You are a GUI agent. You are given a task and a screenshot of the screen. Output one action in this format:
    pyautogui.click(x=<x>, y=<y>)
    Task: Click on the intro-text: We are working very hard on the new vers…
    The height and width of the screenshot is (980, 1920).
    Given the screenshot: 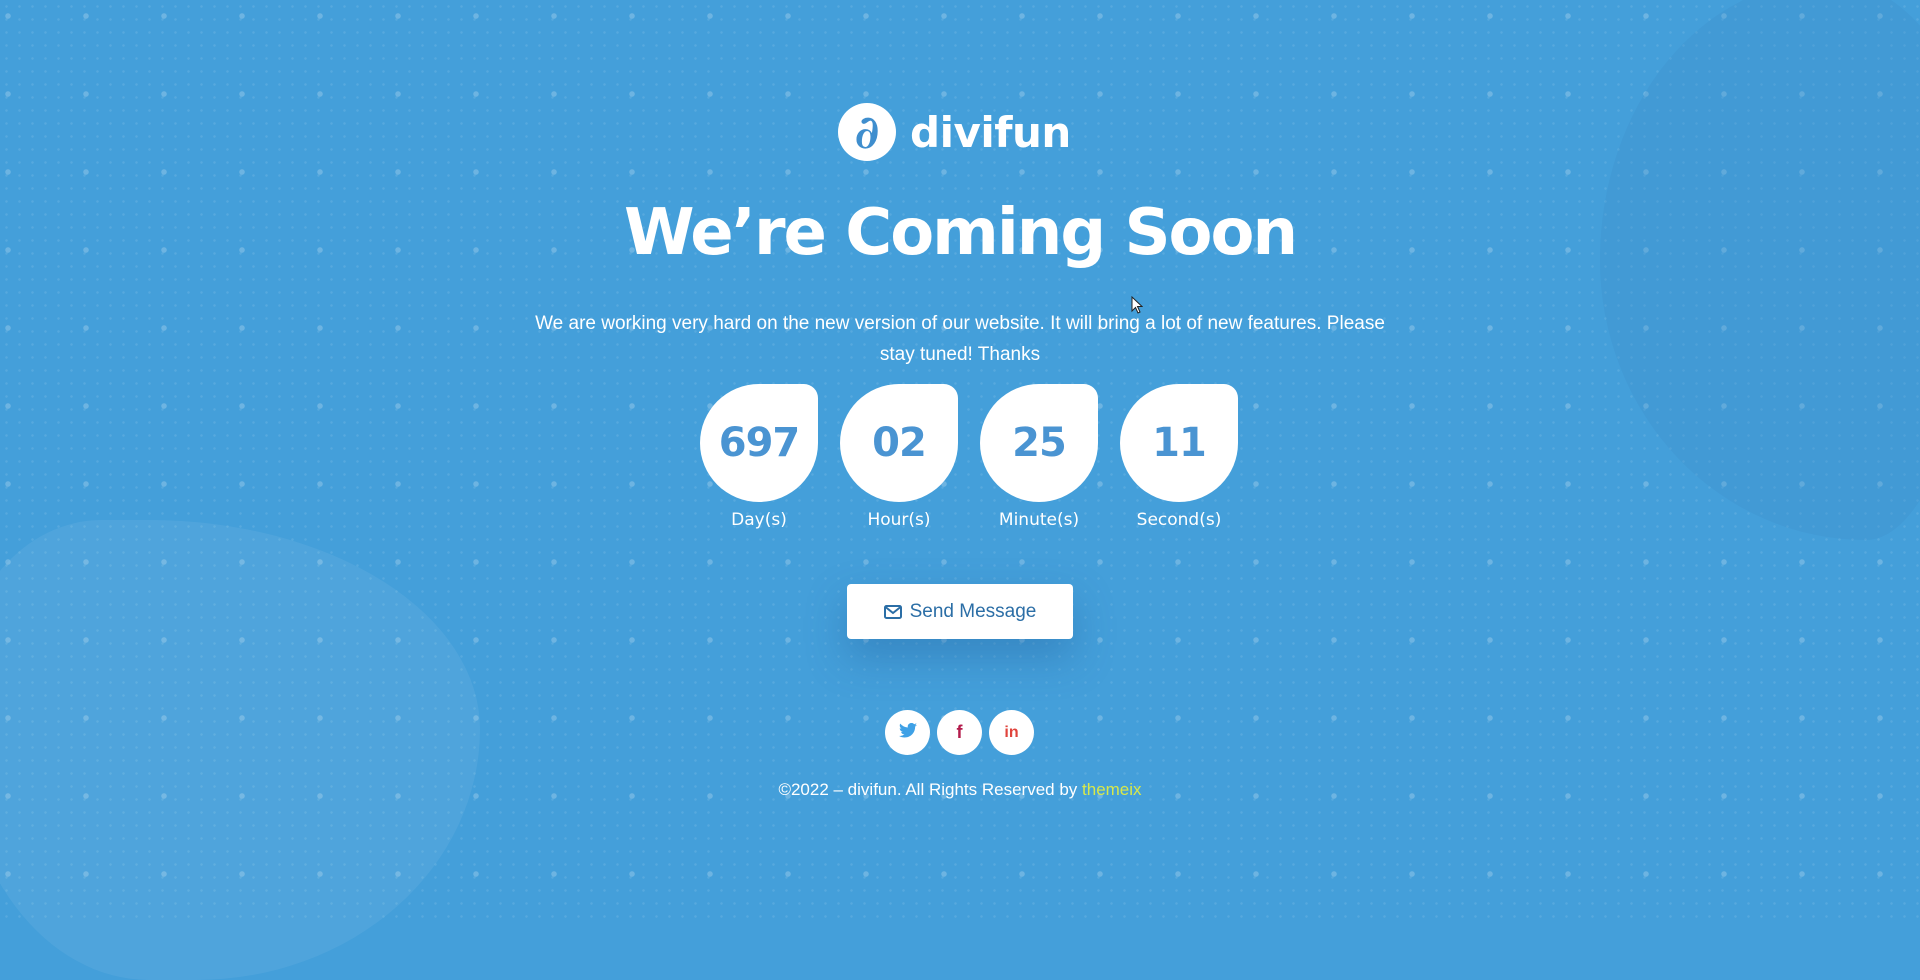 What is the action you would take?
    pyautogui.click(x=960, y=339)
    